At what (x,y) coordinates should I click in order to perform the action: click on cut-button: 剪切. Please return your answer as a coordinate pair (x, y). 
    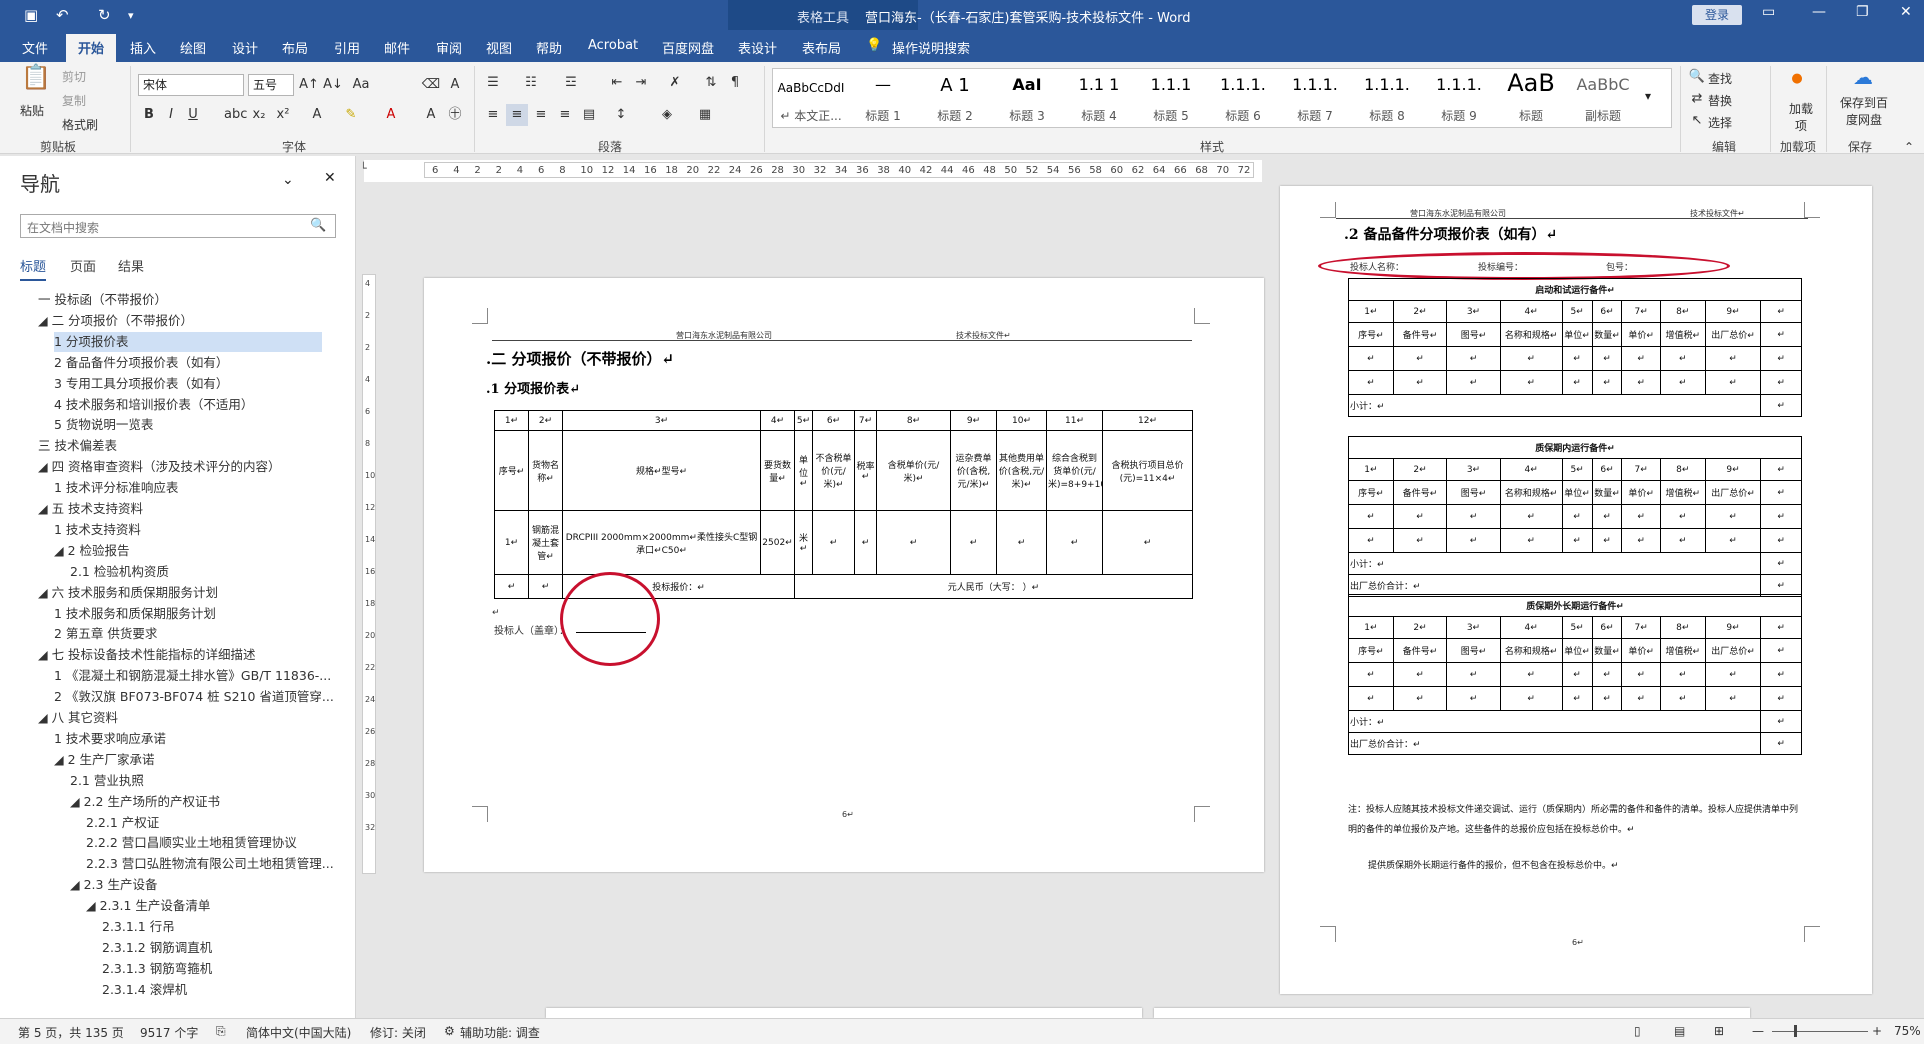
    Looking at the image, I should click on (74, 76).